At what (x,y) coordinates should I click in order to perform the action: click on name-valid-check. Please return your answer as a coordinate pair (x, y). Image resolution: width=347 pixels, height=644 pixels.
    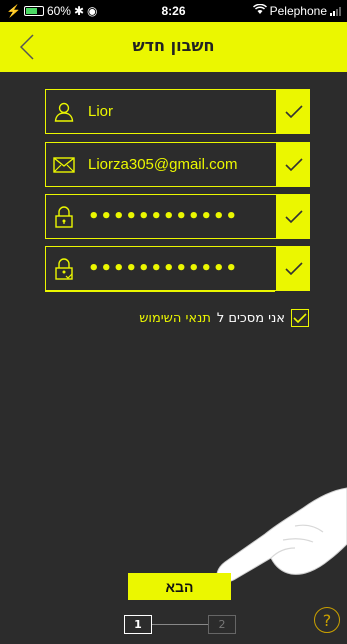
    Looking at the image, I should click on (293, 111).